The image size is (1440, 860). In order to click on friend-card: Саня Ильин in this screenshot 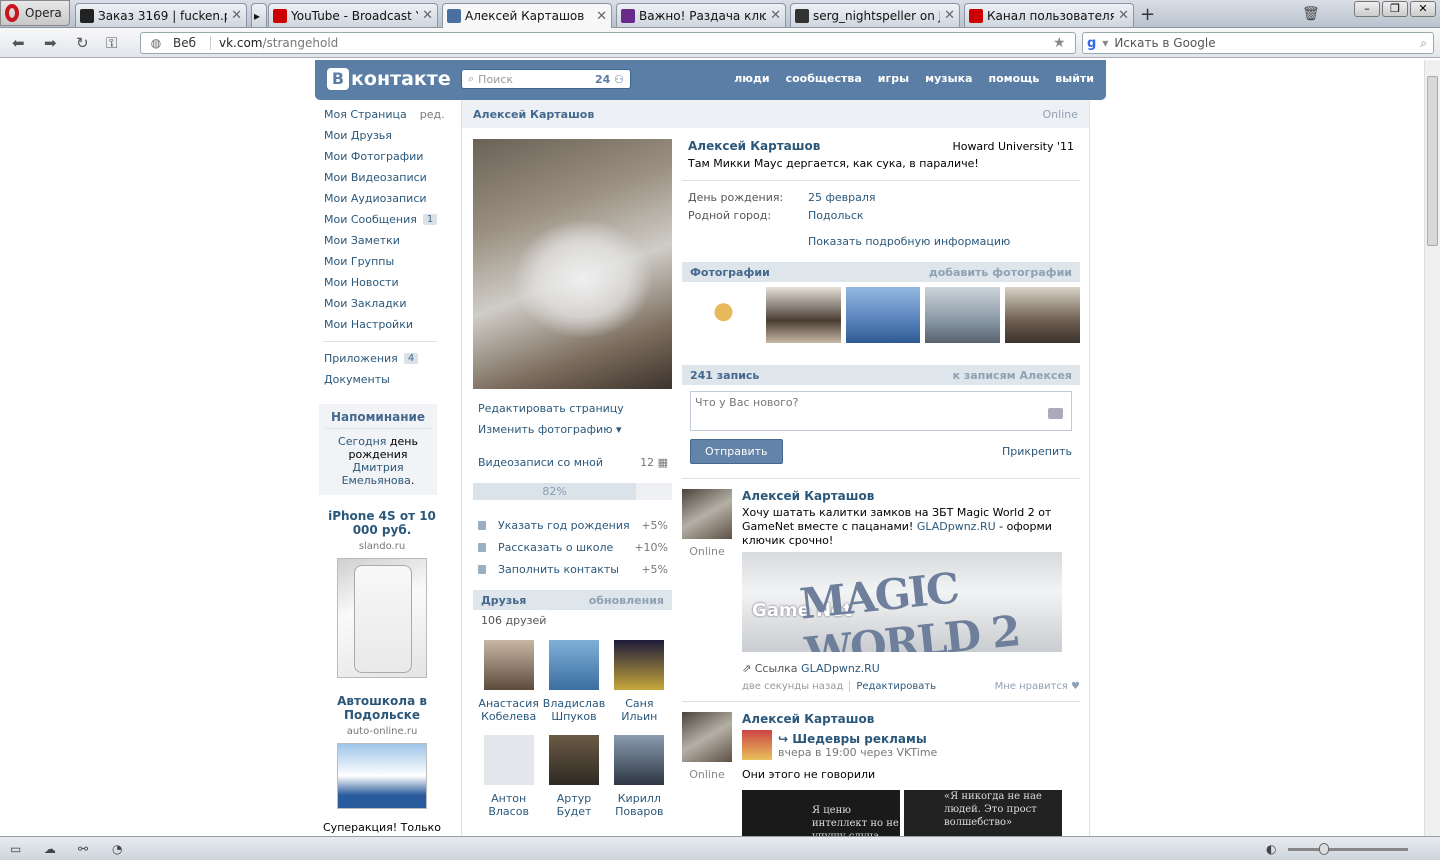, I will do `click(639, 681)`.